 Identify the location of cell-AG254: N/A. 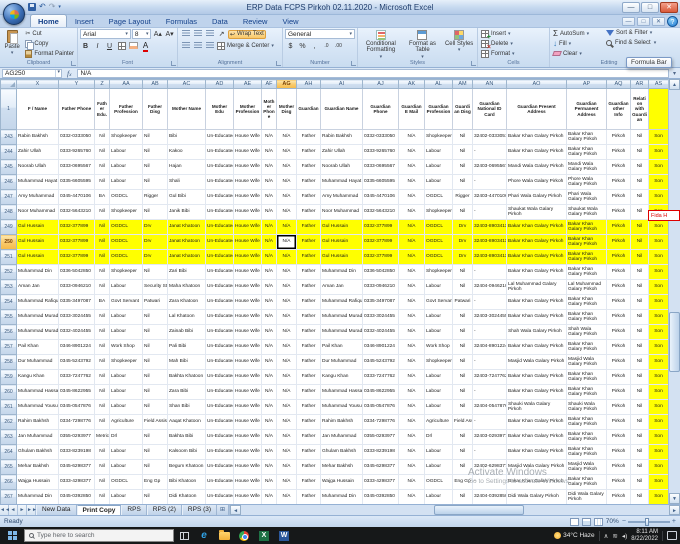
(286, 302).